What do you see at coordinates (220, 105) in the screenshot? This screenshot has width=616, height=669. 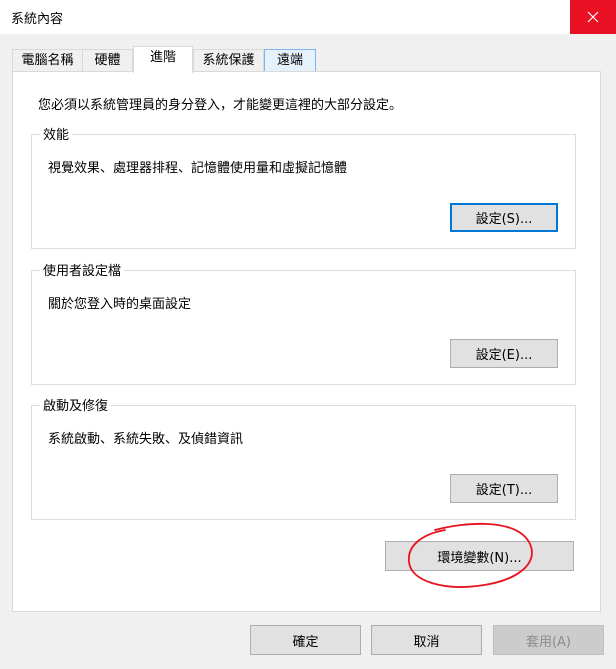 I see `admin-notice: 您必須以系統管理員的身分登入，才能變更這裡的大部分設定。` at bounding box center [220, 105].